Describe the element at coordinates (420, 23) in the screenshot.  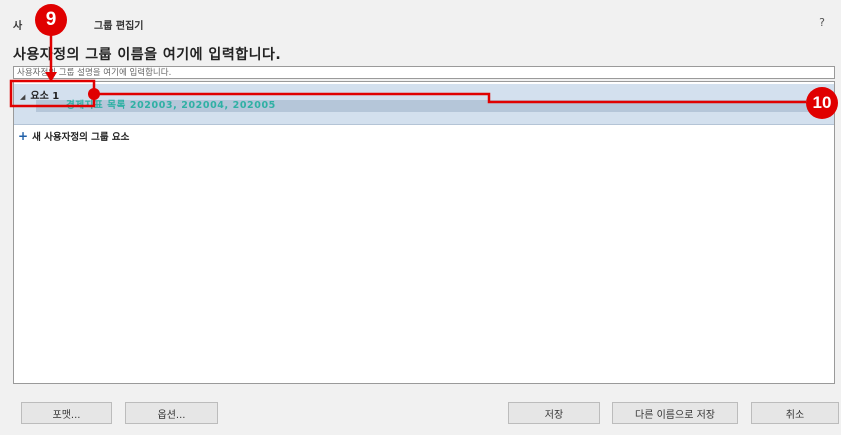
I see `title-bar: 사 그룹 편집기 ?` at that location.